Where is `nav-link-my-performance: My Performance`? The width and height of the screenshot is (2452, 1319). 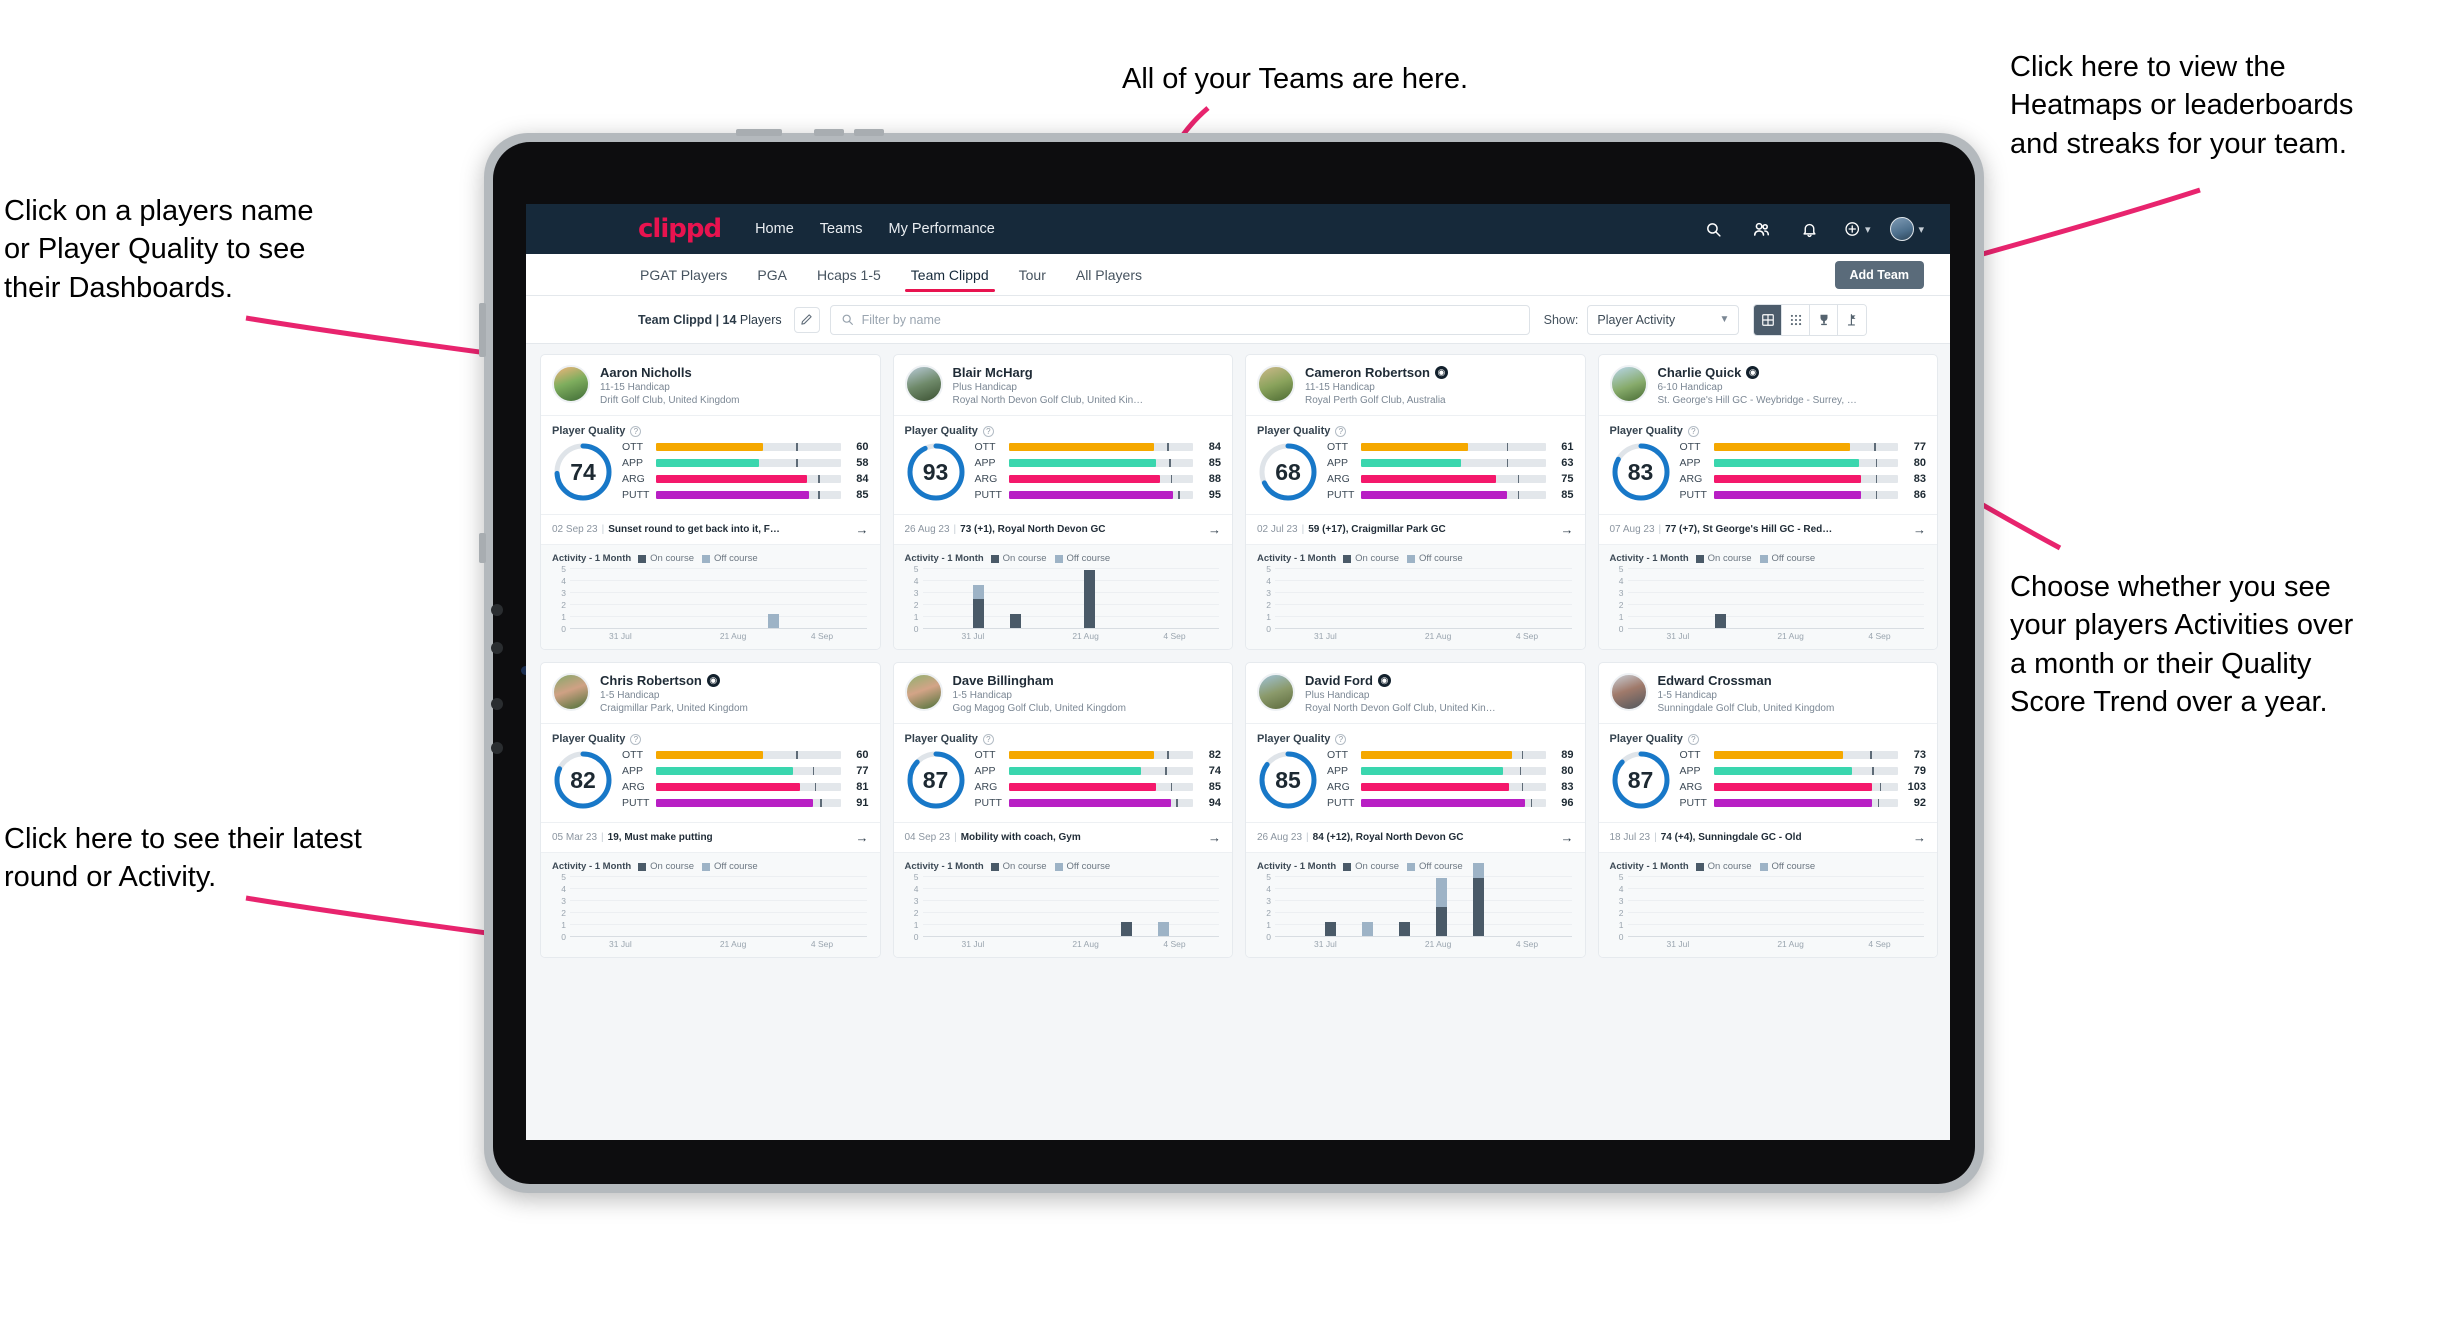 nav-link-my-performance: My Performance is located at coordinates (941, 229).